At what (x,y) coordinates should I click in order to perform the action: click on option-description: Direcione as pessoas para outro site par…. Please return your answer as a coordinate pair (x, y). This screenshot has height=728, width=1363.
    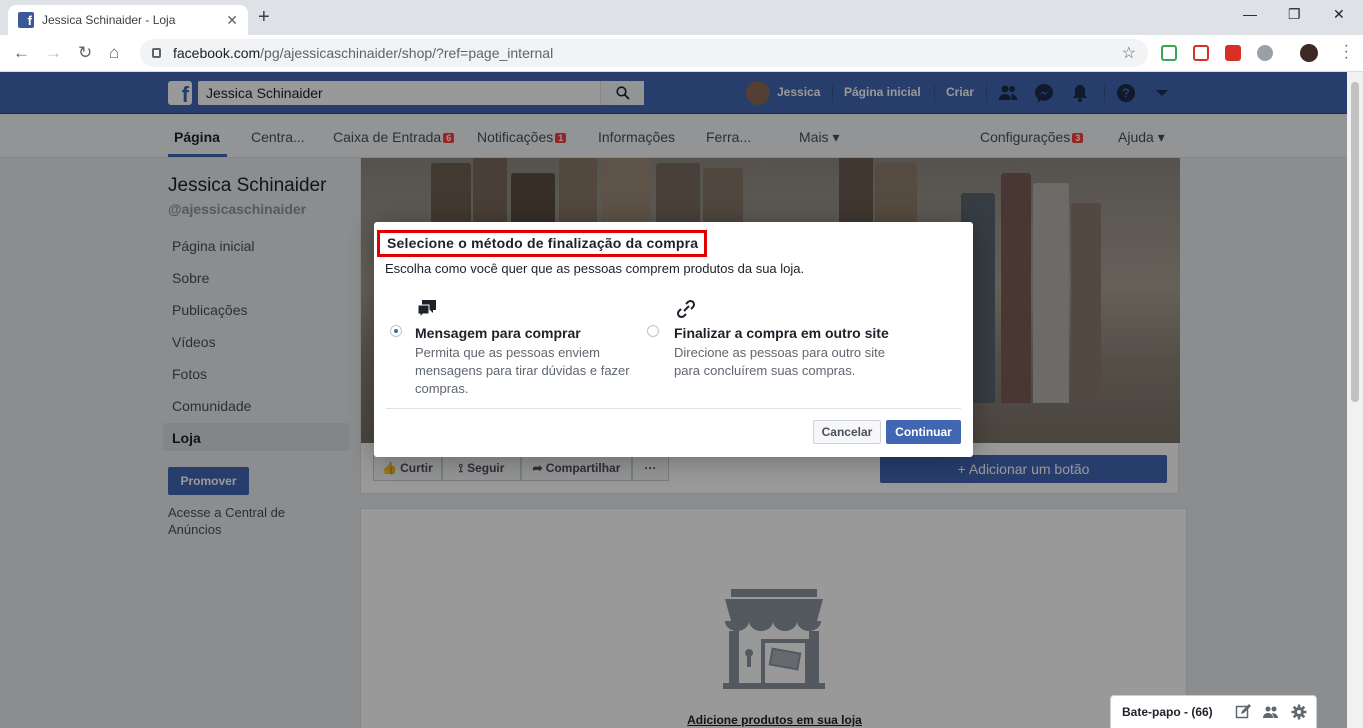
    Looking at the image, I should click on (780, 361).